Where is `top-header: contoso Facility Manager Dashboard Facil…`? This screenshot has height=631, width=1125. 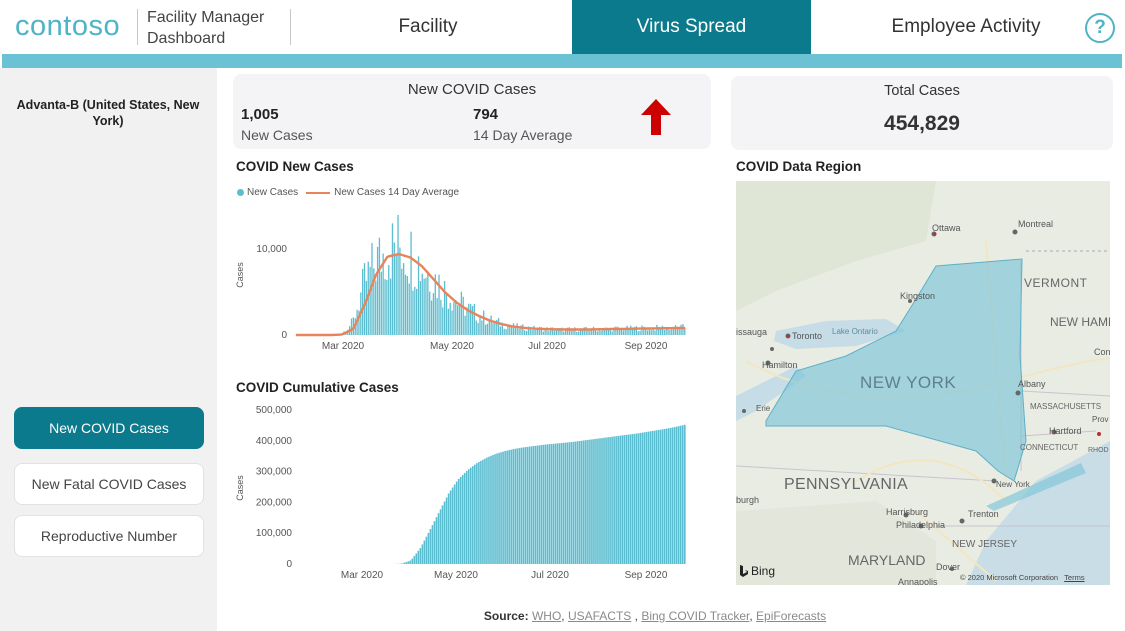 top-header: contoso Facility Manager Dashboard Facil… is located at coordinates (562, 27).